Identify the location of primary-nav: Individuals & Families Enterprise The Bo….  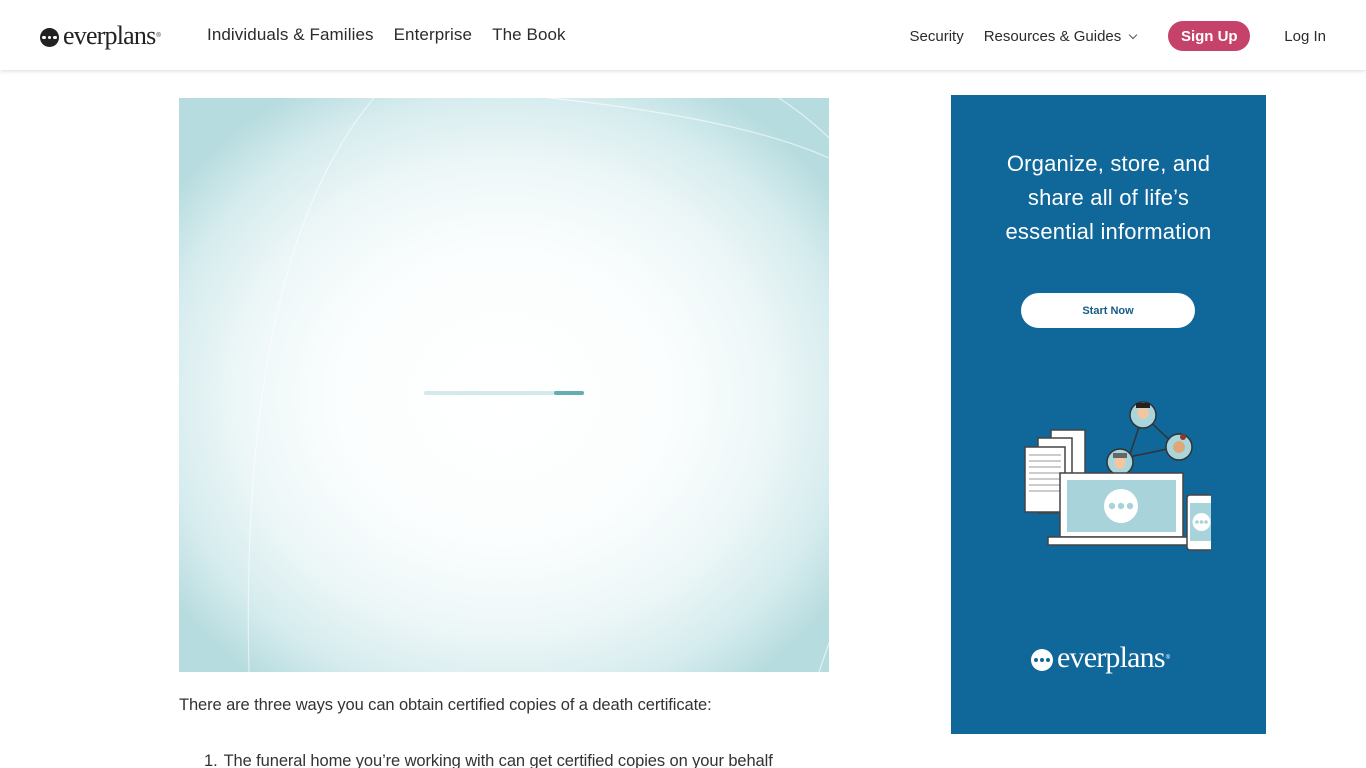
(386, 35).